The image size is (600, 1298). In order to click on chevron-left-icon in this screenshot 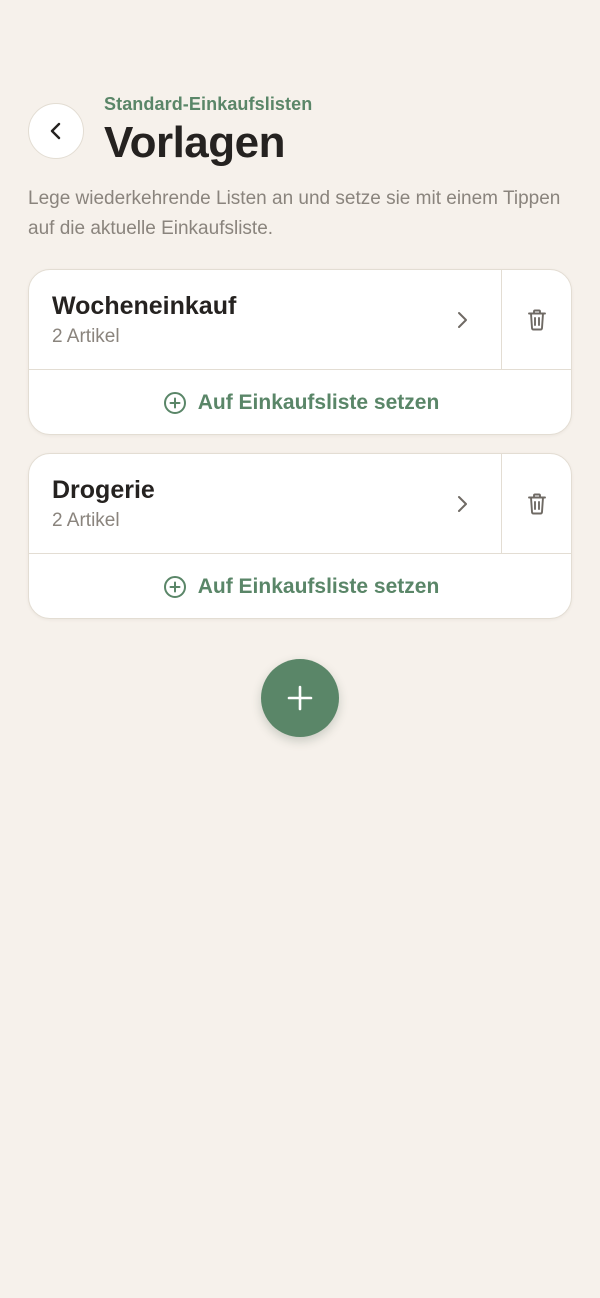, I will do `click(55, 131)`.